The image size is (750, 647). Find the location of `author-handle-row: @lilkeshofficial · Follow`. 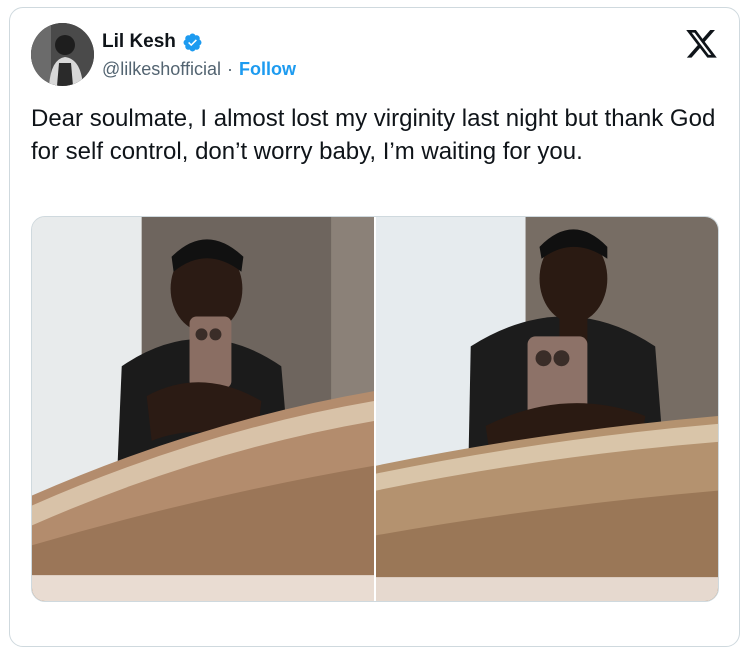

author-handle-row: @lilkeshofficial · Follow is located at coordinates (199, 69).